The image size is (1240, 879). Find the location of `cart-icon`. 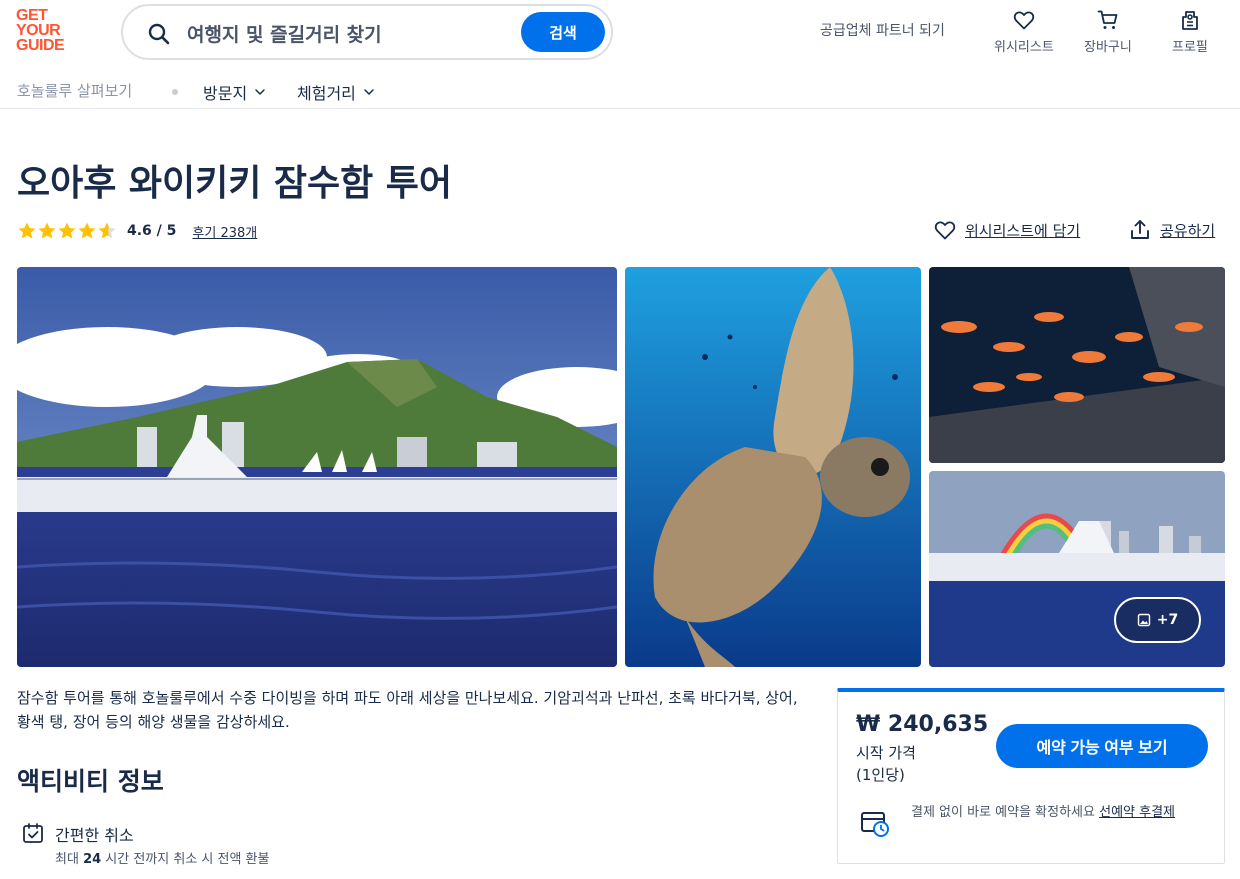

cart-icon is located at coordinates (1107, 19).